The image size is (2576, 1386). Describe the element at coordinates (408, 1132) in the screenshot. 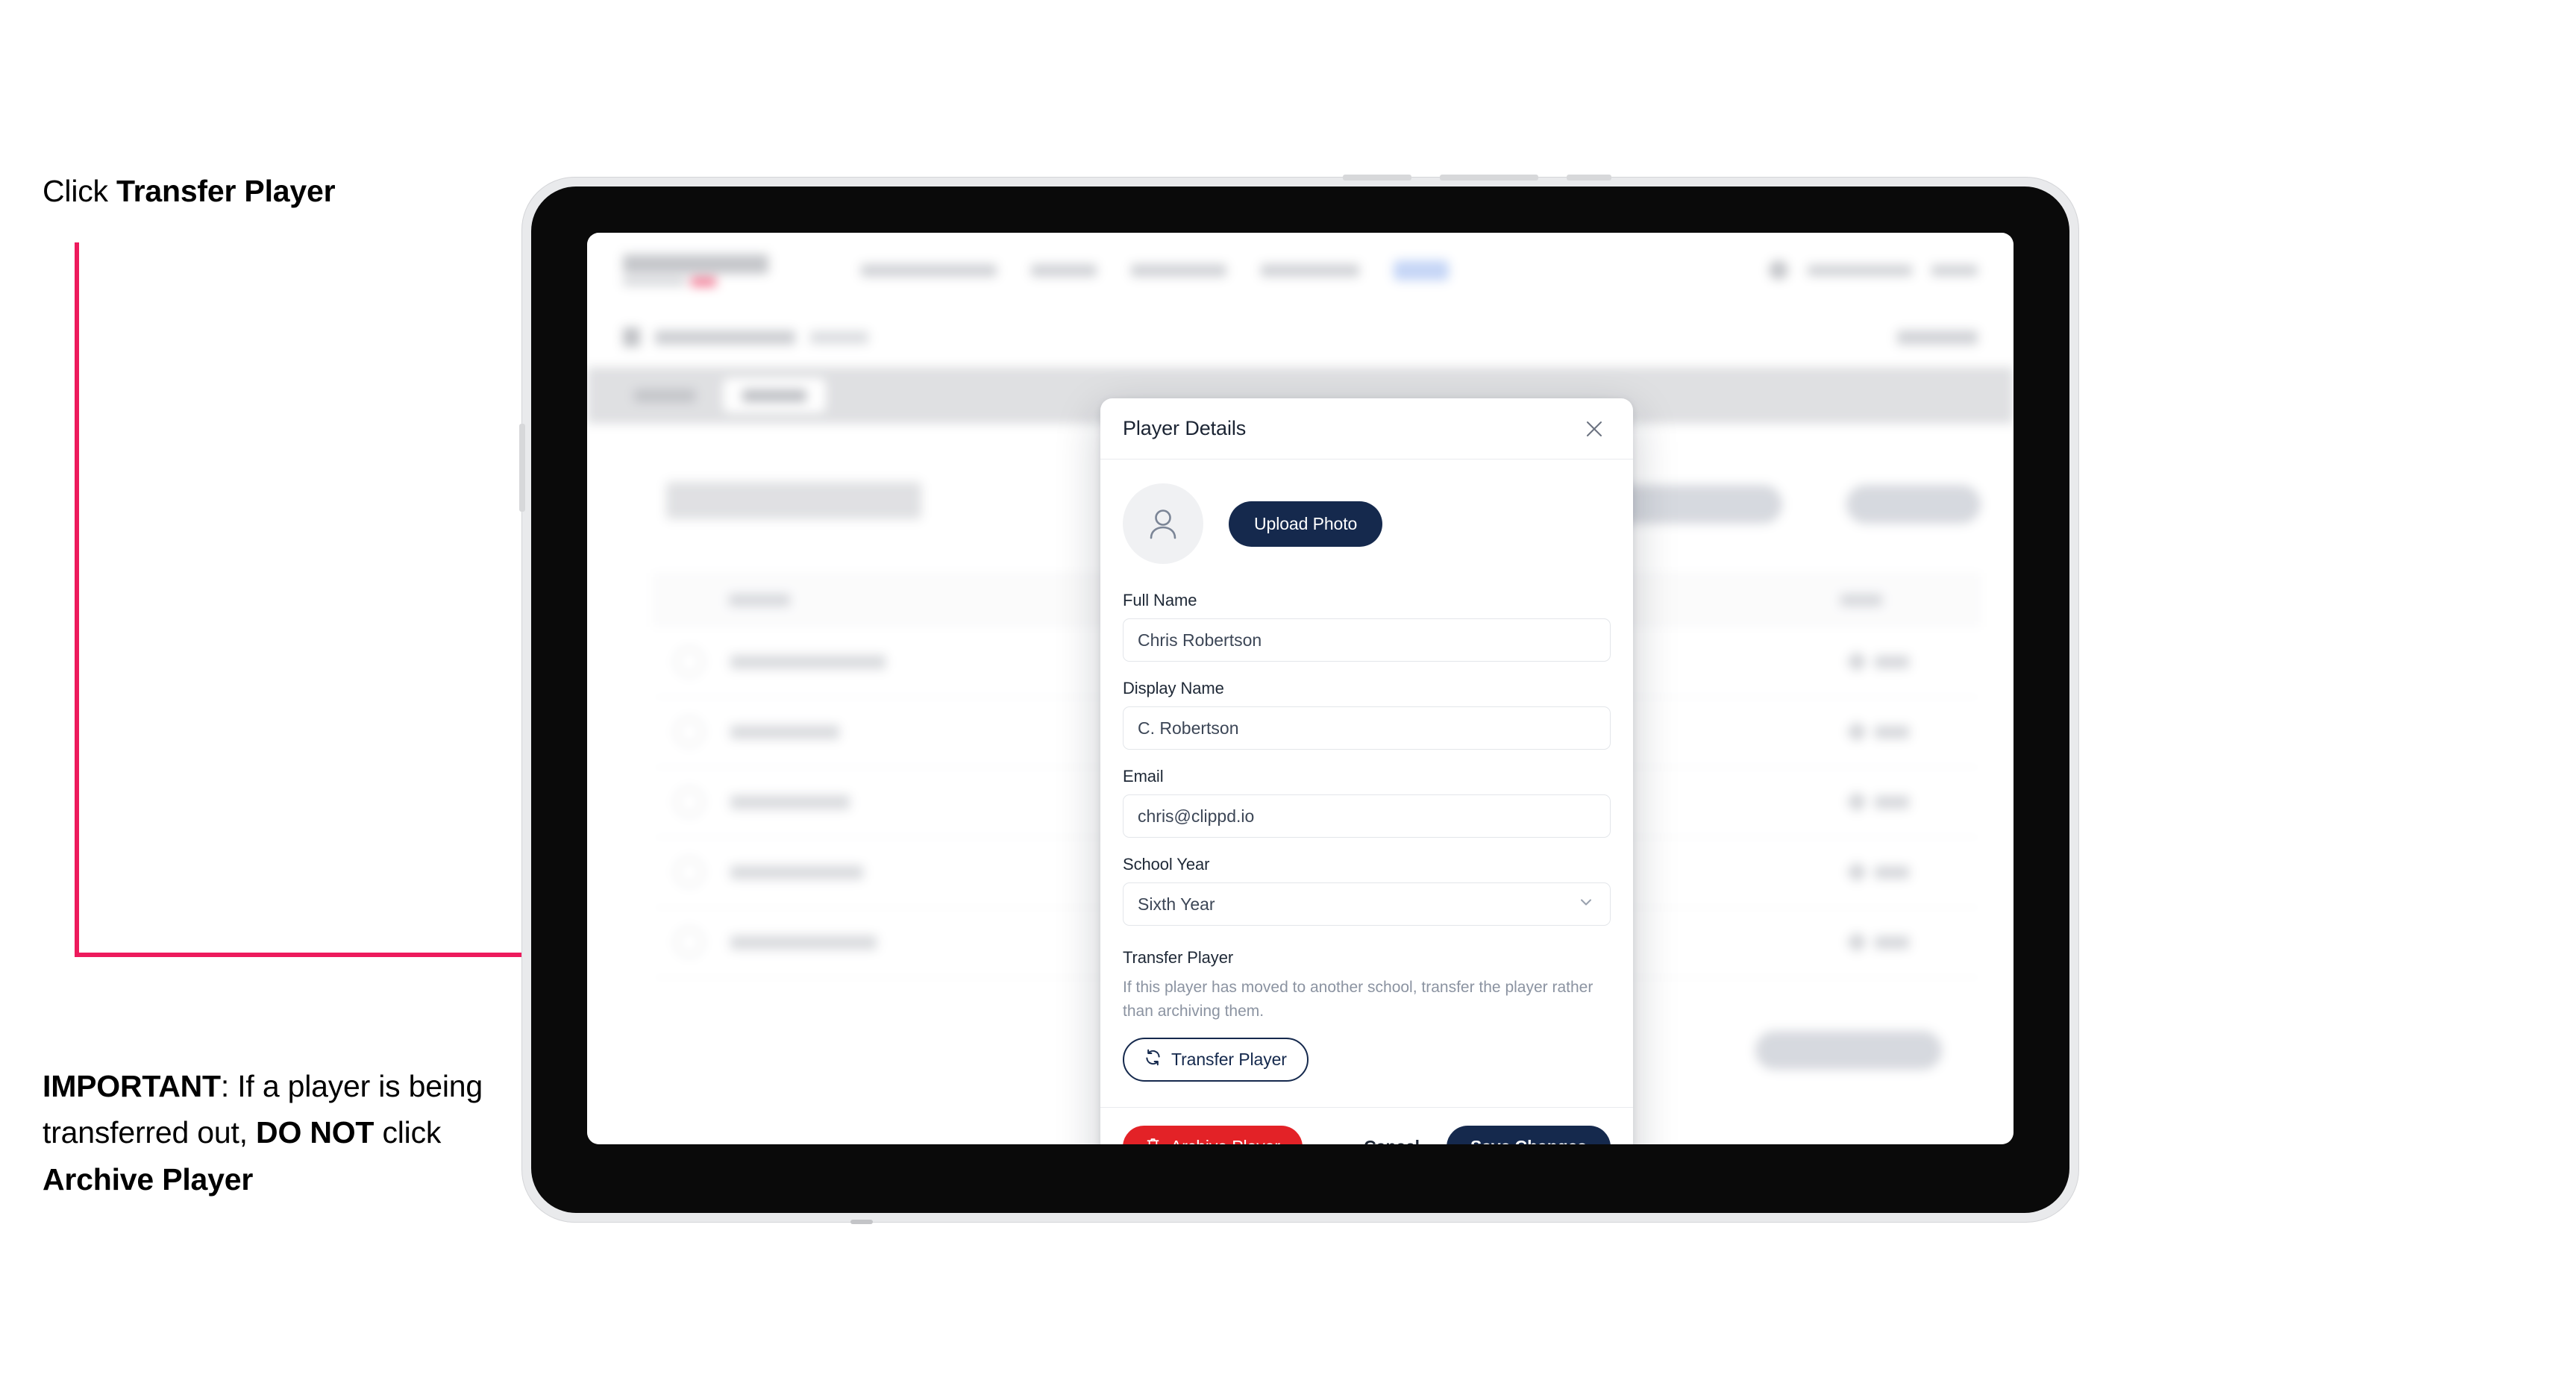

I see `annotation-bottom-part2: click` at that location.